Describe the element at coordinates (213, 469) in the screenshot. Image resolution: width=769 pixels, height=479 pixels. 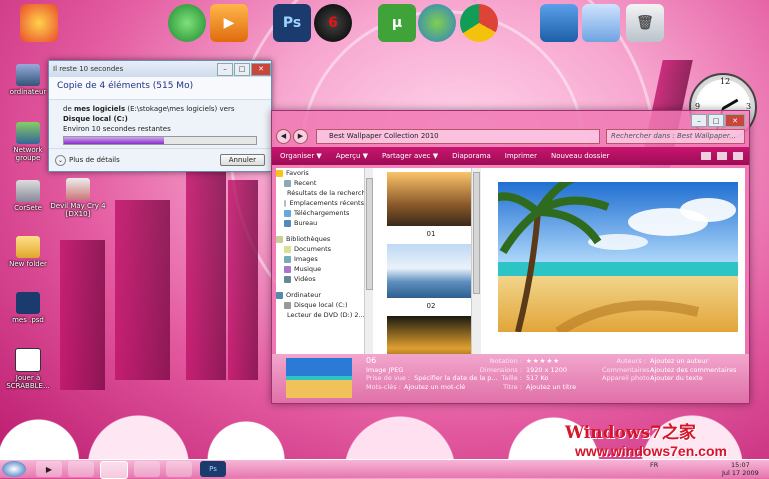
I see `taskbar-photoshop: Ps` at that location.